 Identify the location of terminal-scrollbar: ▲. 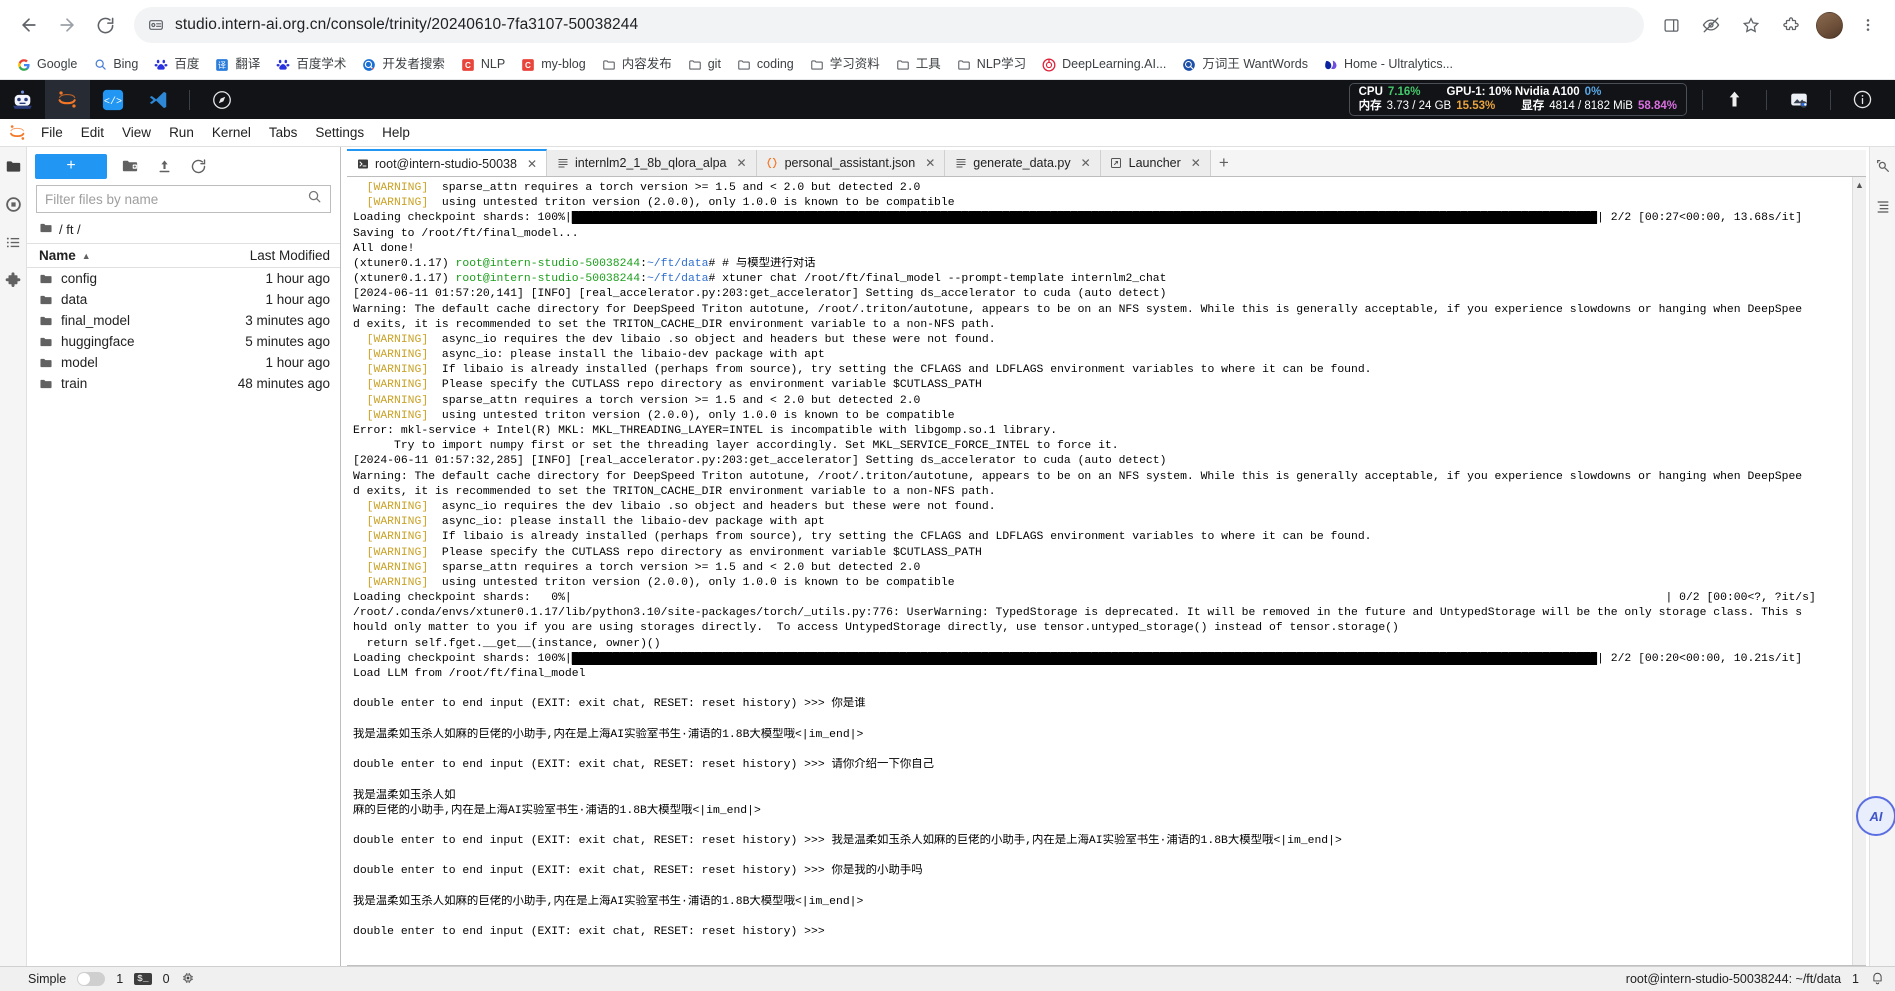
(1859, 571).